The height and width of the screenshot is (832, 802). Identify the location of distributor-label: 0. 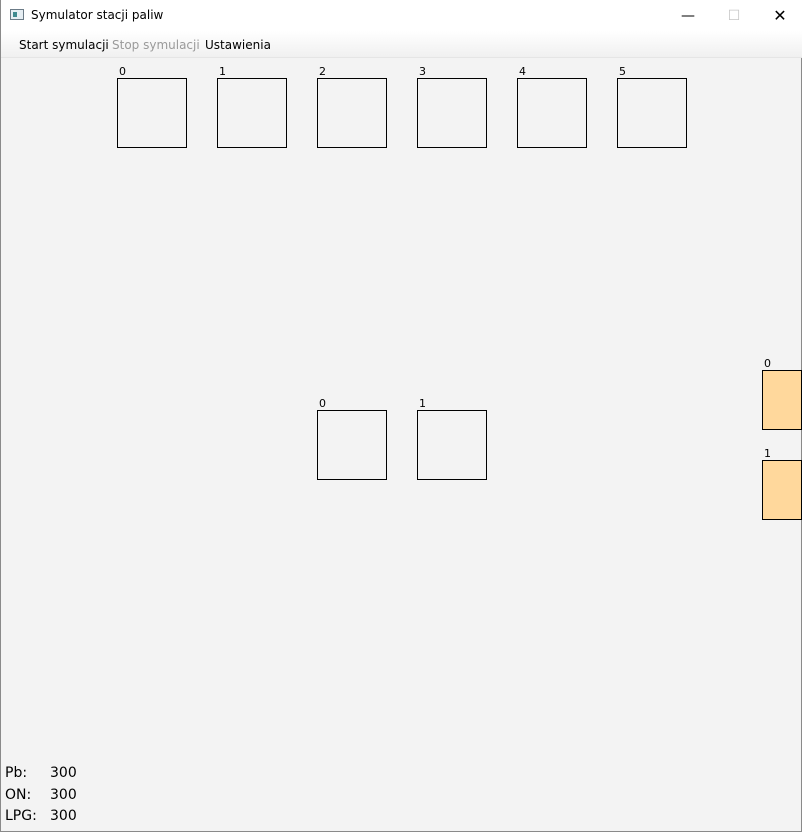
(122, 71).